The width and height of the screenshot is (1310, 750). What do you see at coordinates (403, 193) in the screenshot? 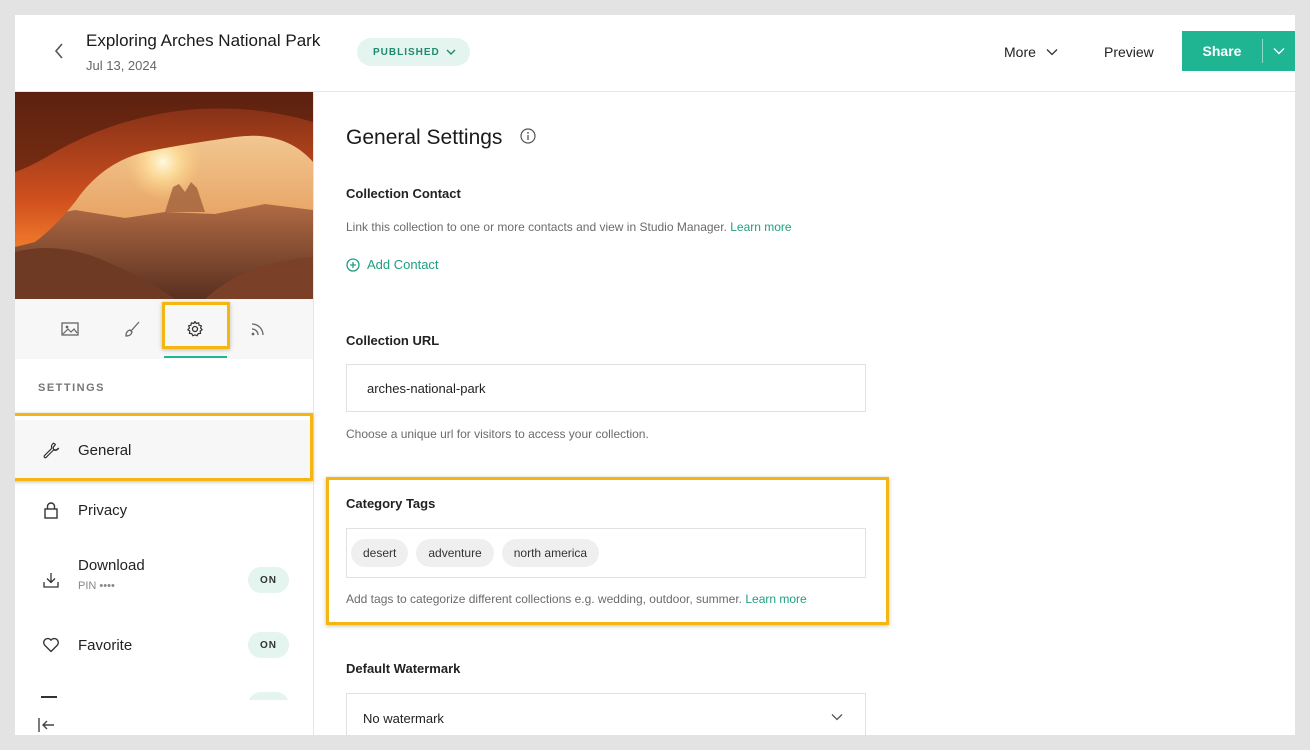
I see `collection-contact-label: Collection Contact` at bounding box center [403, 193].